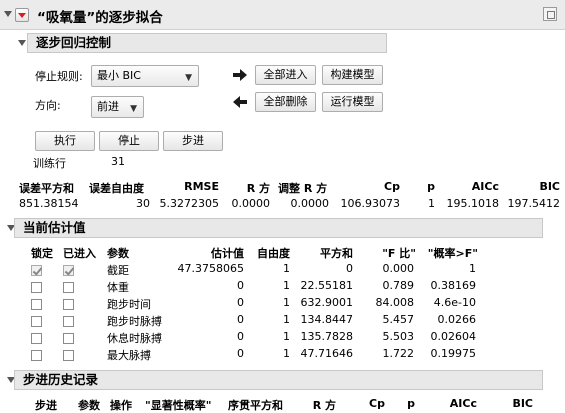 Image resolution: width=565 pixels, height=413 pixels. Describe the element at coordinates (303, 188) in the screenshot. I see `summary-header-adjrsq: 调整 R 方` at that location.